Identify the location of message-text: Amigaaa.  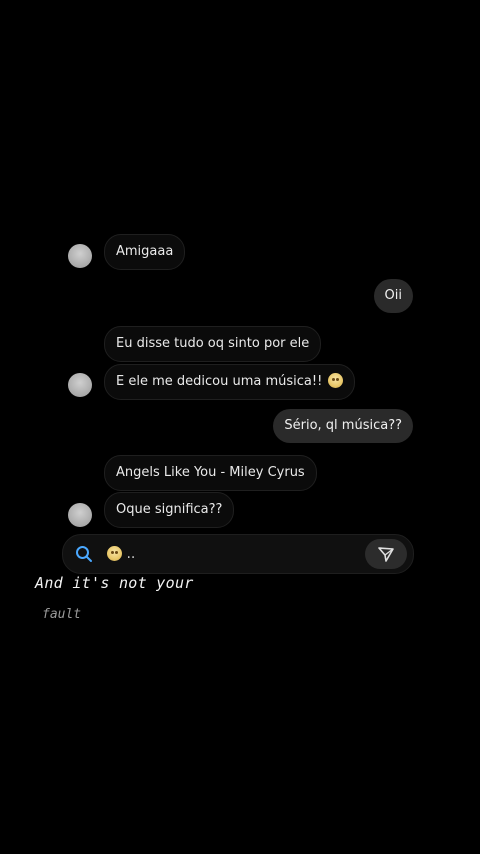
(145, 251).